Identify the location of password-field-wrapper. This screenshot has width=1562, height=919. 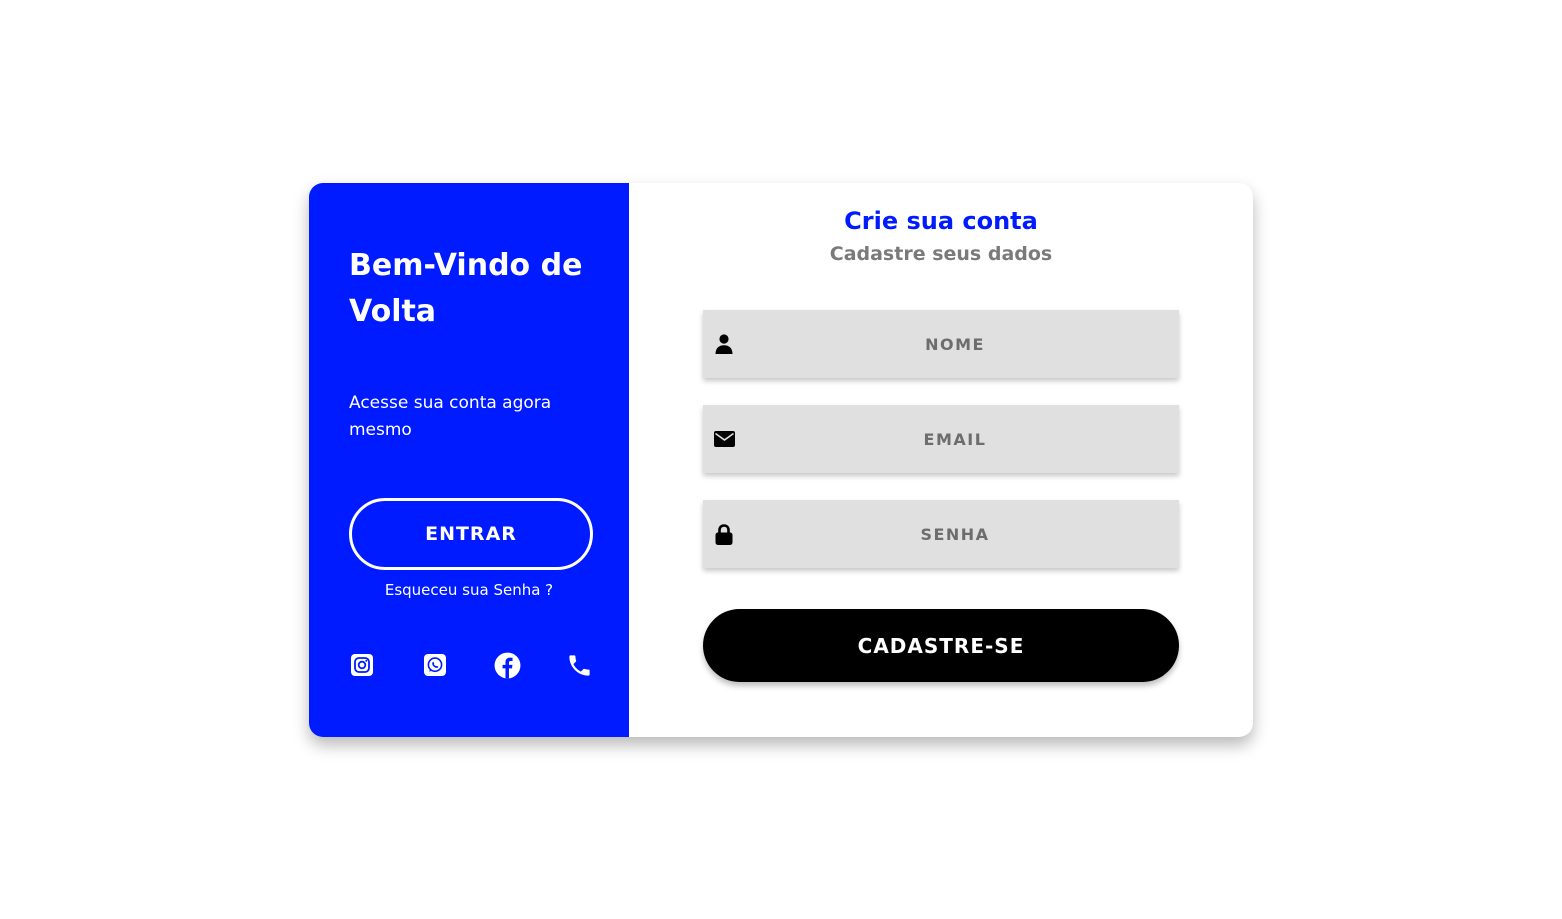
(941, 534).